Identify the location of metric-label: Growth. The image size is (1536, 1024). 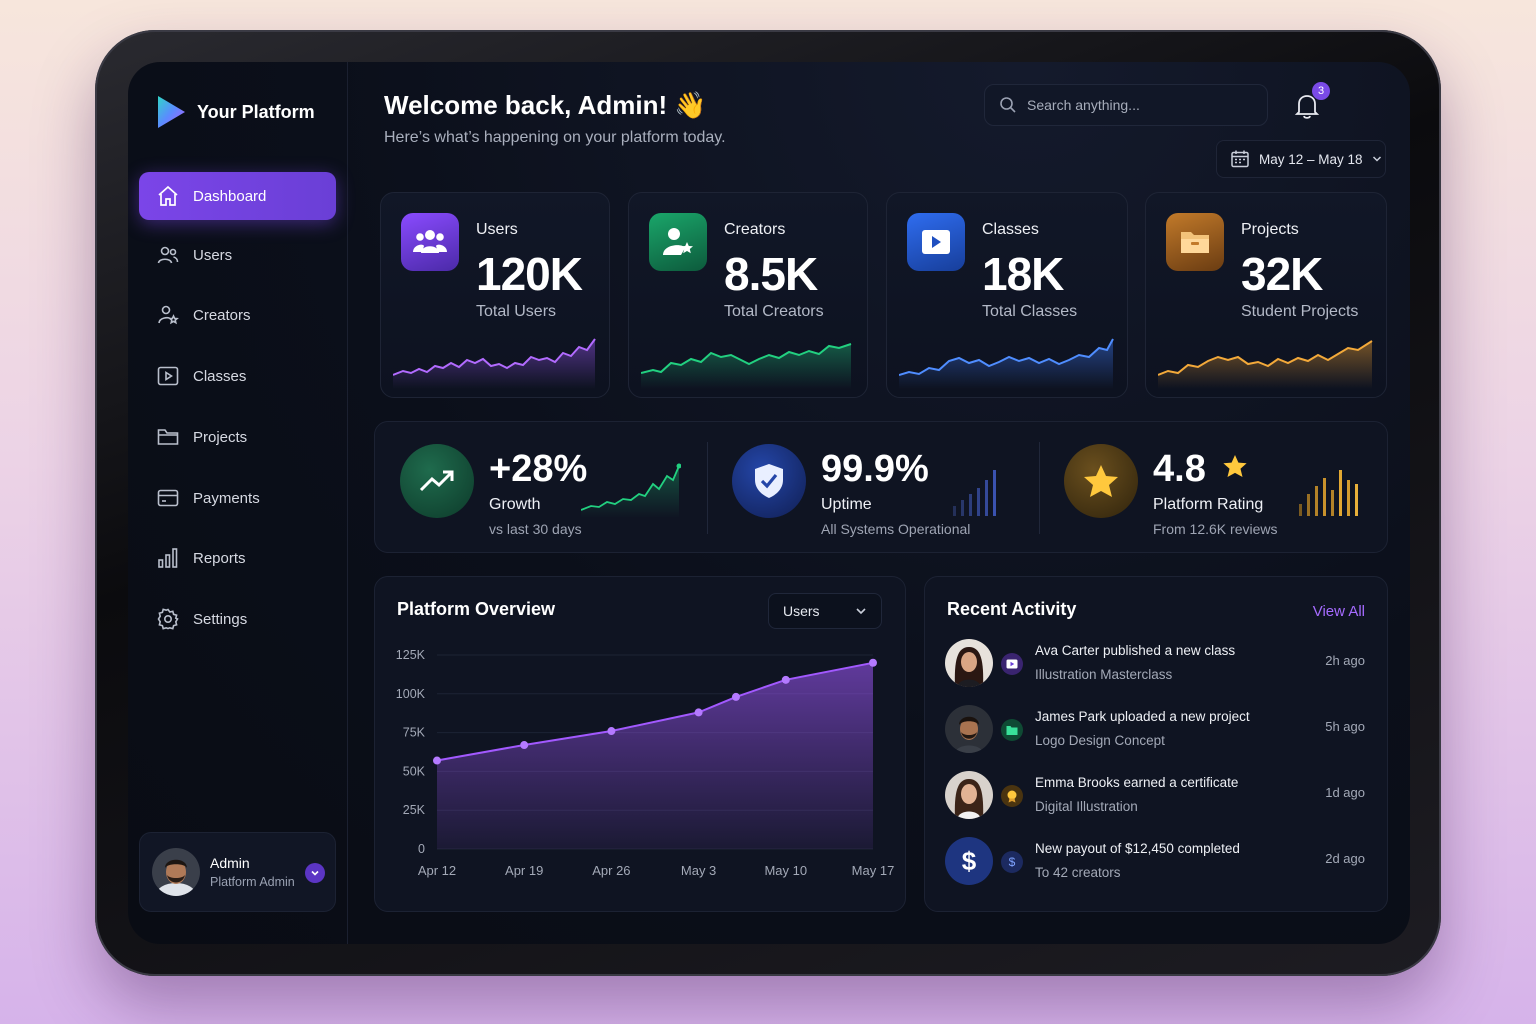
(515, 504).